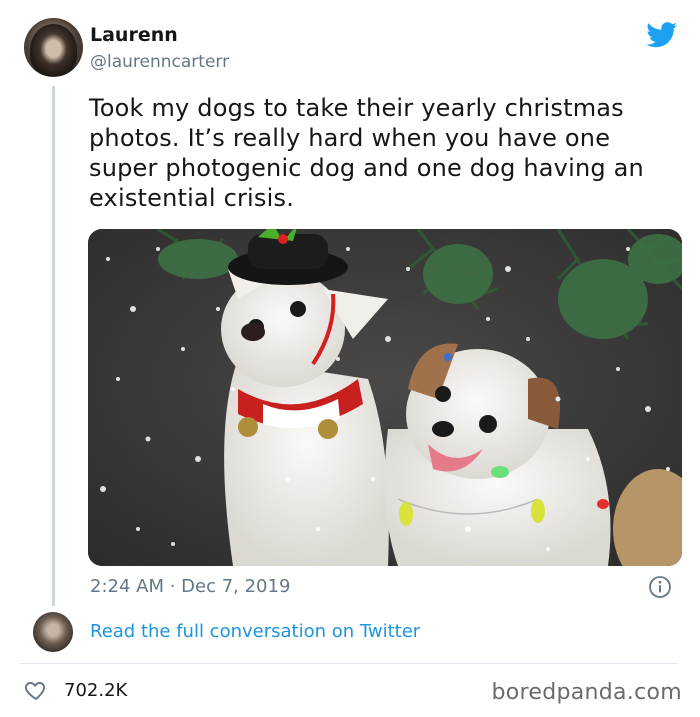 The width and height of the screenshot is (700, 717). I want to click on conversation-avatar, so click(53, 632).